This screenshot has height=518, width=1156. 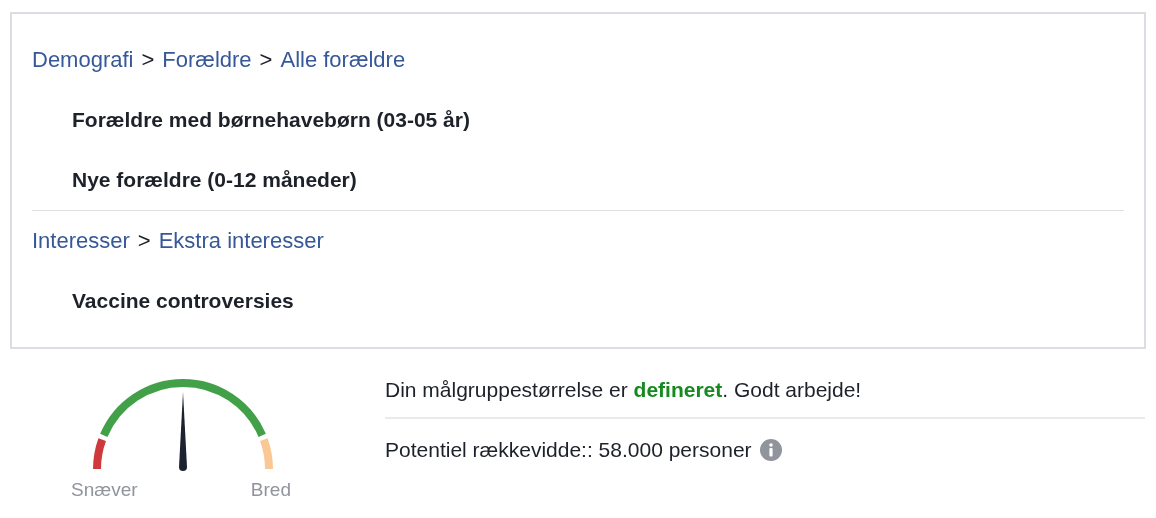 I want to click on audience-status: Din målgruppestørrelse er defineret. Godt arbejde!, so click(x=623, y=390).